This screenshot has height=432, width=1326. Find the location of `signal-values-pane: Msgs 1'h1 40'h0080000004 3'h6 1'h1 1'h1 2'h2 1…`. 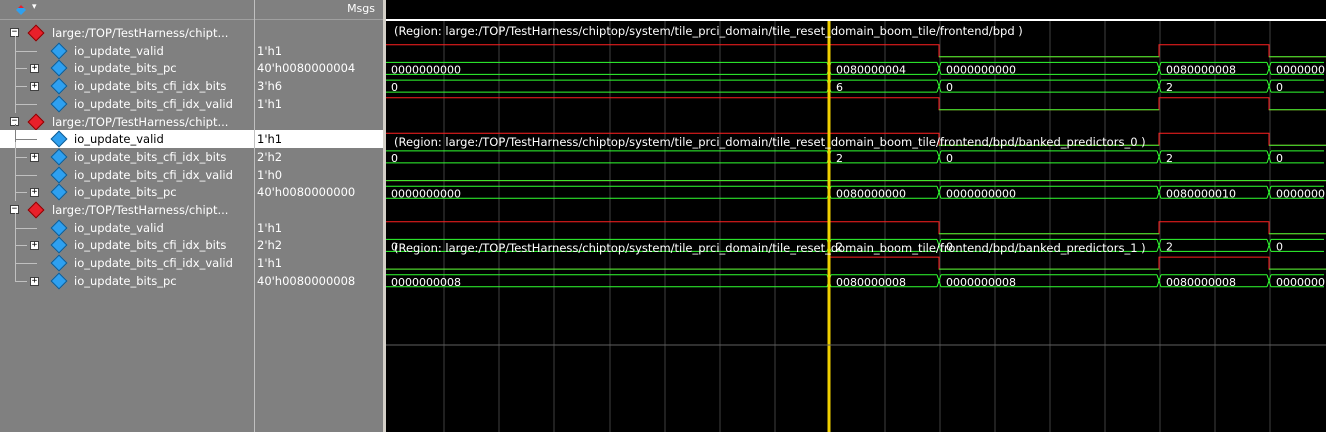

signal-values-pane: Msgs 1'h1 40'h0080000004 3'h6 1'h1 1'h1 2'h2 1… is located at coordinates (319, 216).